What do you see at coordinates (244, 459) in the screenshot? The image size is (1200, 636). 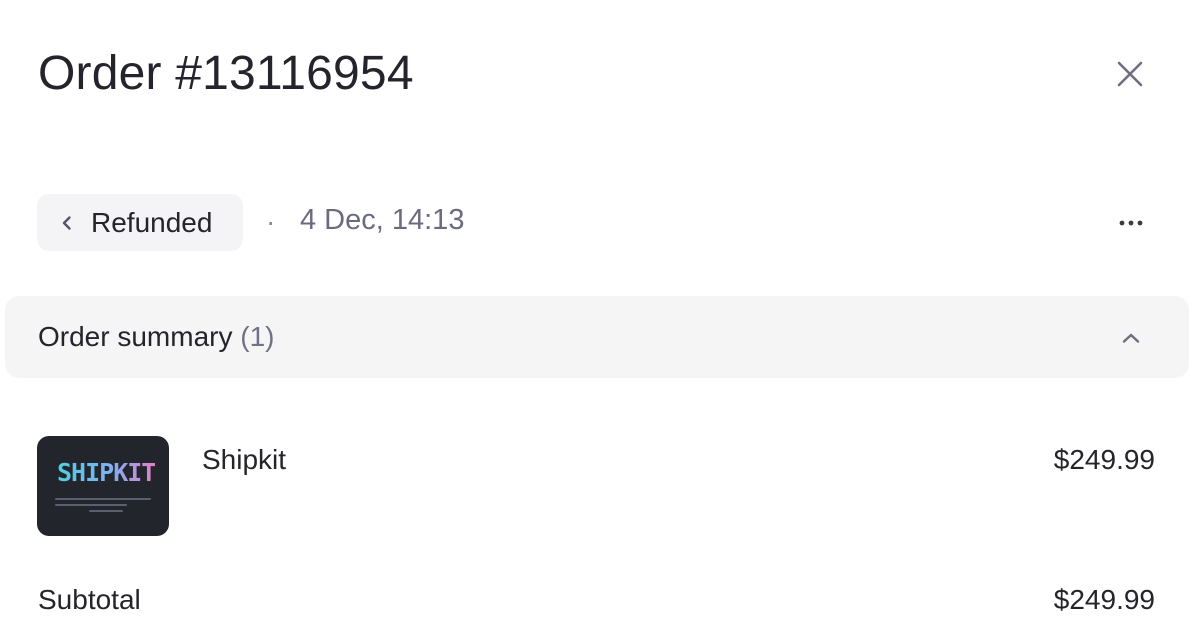 I see `product-name: Shipkit` at bounding box center [244, 459].